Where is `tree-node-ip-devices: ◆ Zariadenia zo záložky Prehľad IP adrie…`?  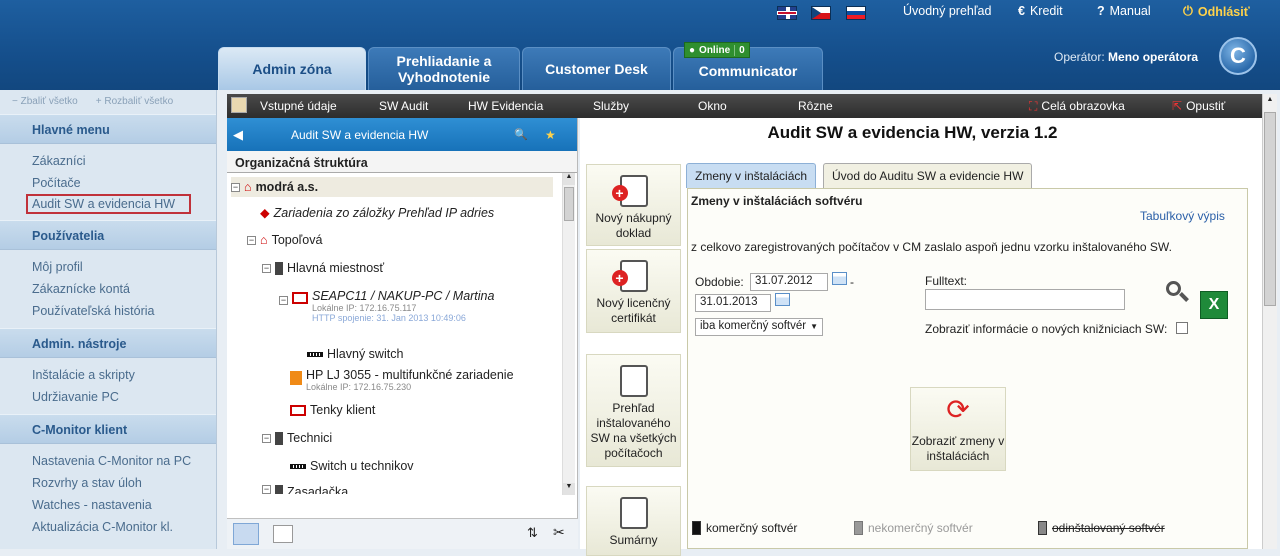
tree-node-ip-devices: ◆ Zariadenia zo záložky Prehľad IP adrie… is located at coordinates (377, 213).